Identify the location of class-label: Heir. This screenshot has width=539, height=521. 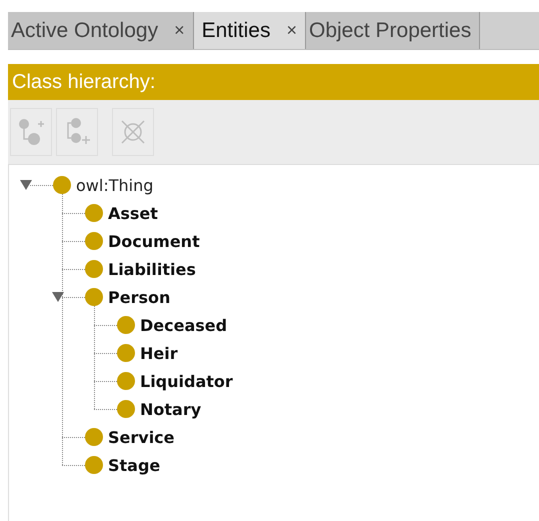
(159, 353).